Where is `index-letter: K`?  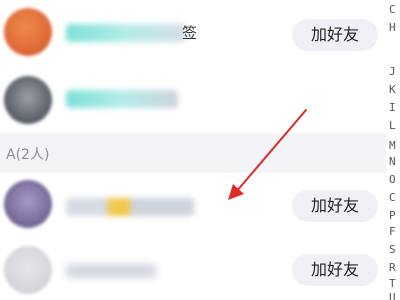
index-letter: K is located at coordinates (394, 90).